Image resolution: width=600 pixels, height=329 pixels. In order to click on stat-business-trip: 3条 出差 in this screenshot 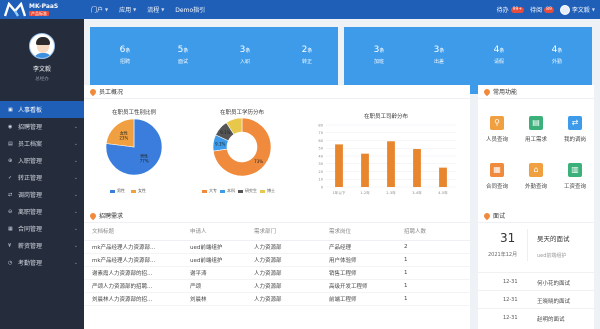, I will do `click(439, 55)`.